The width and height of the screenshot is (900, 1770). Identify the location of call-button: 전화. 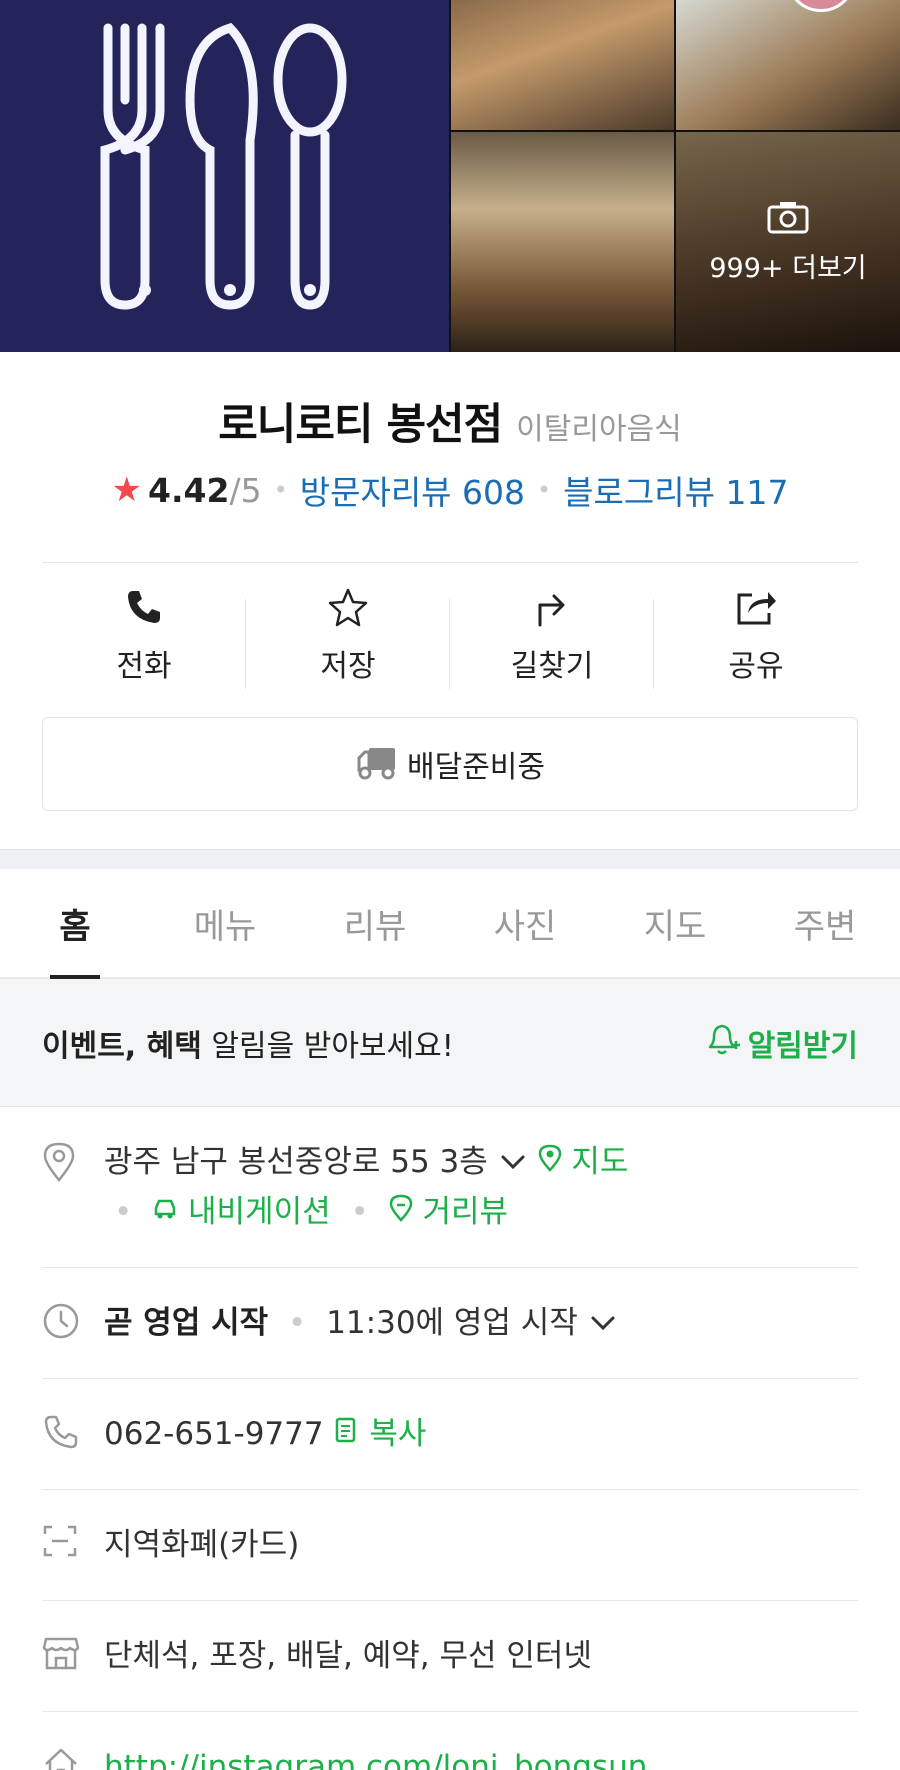
(144, 638).